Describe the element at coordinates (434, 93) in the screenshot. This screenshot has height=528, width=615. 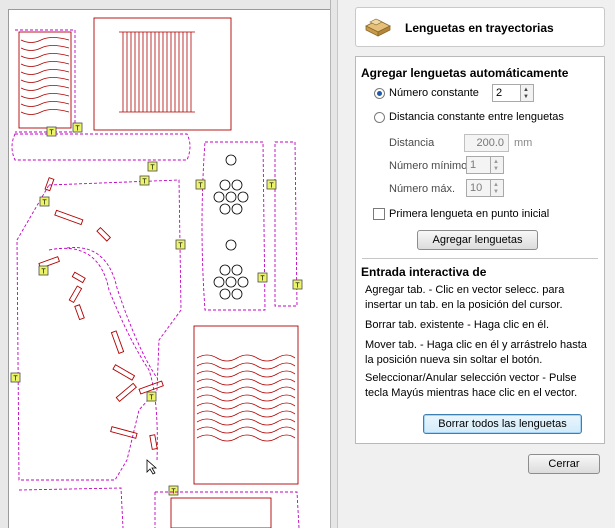
I see `radio-constant-label: Número constante` at that location.